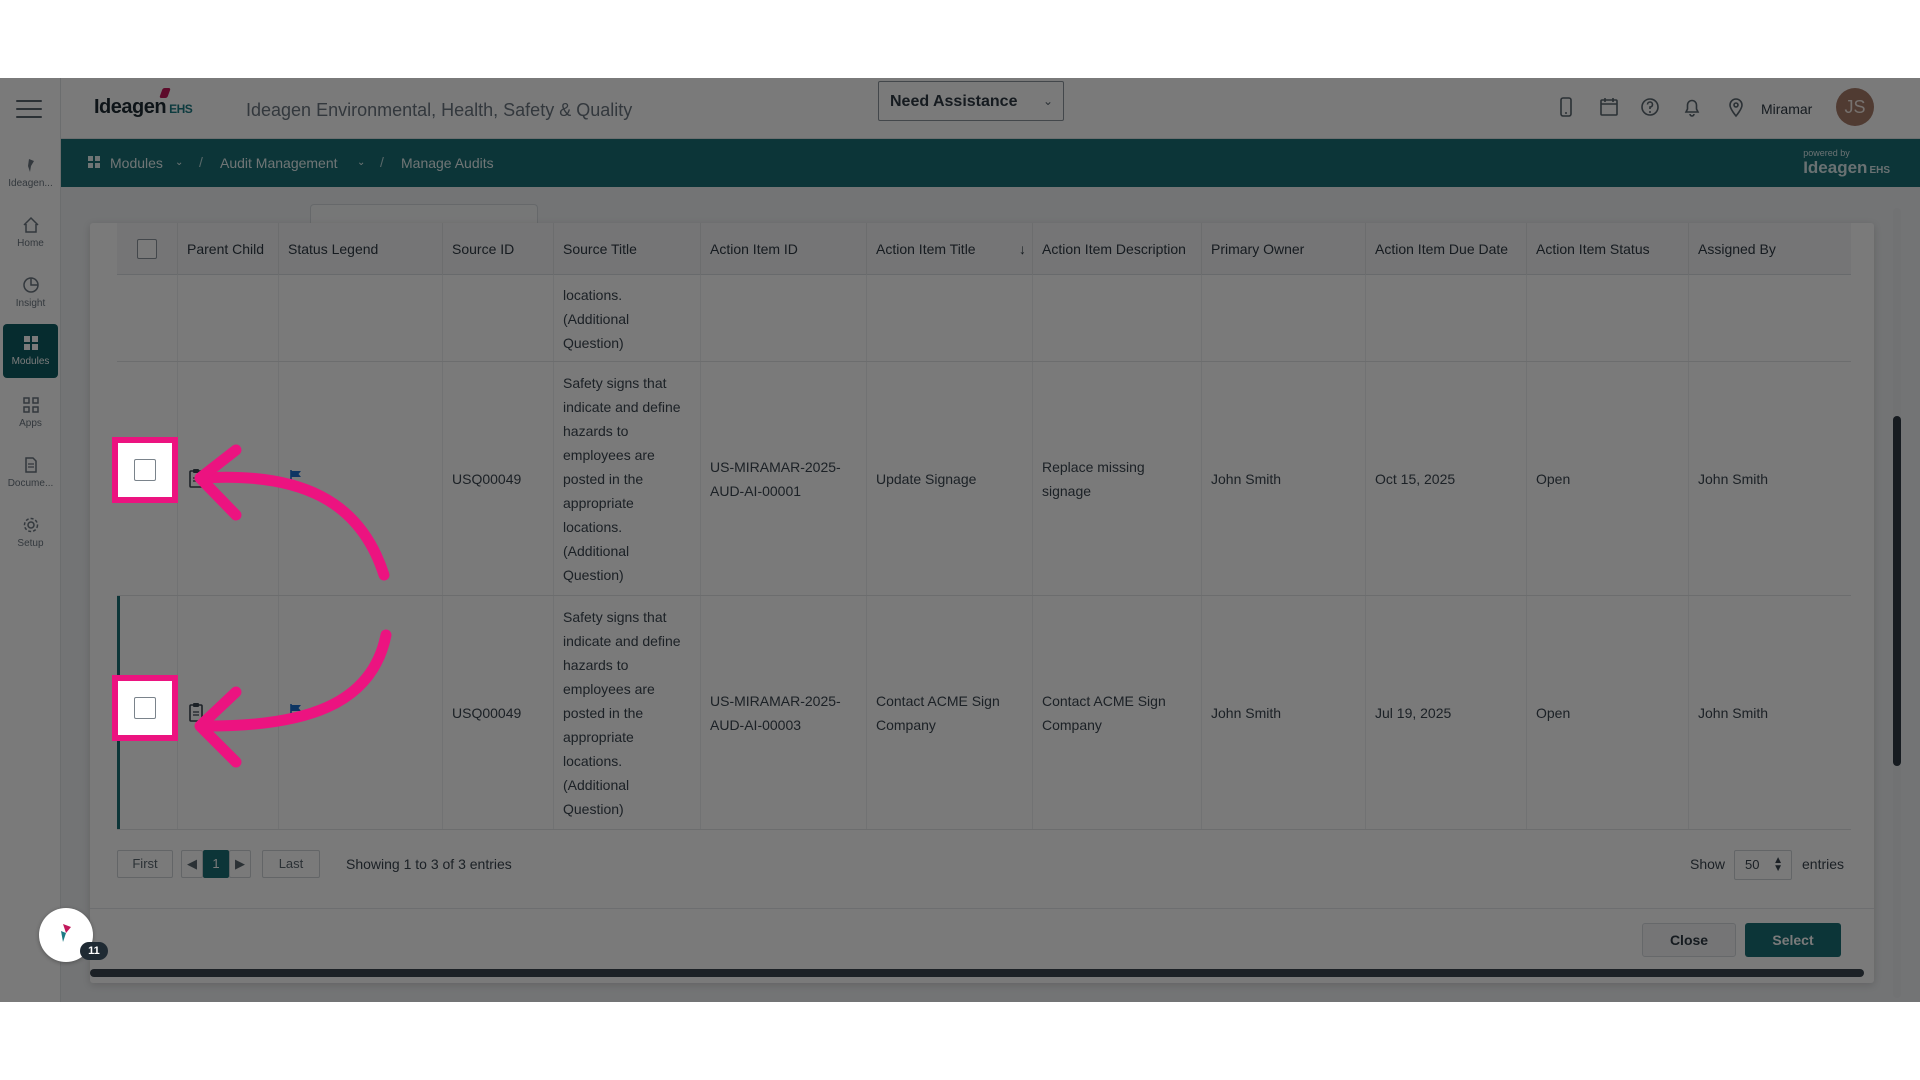 The image size is (1920, 1080). What do you see at coordinates (30, 243) in the screenshot?
I see `rail-item-label: Home` at bounding box center [30, 243].